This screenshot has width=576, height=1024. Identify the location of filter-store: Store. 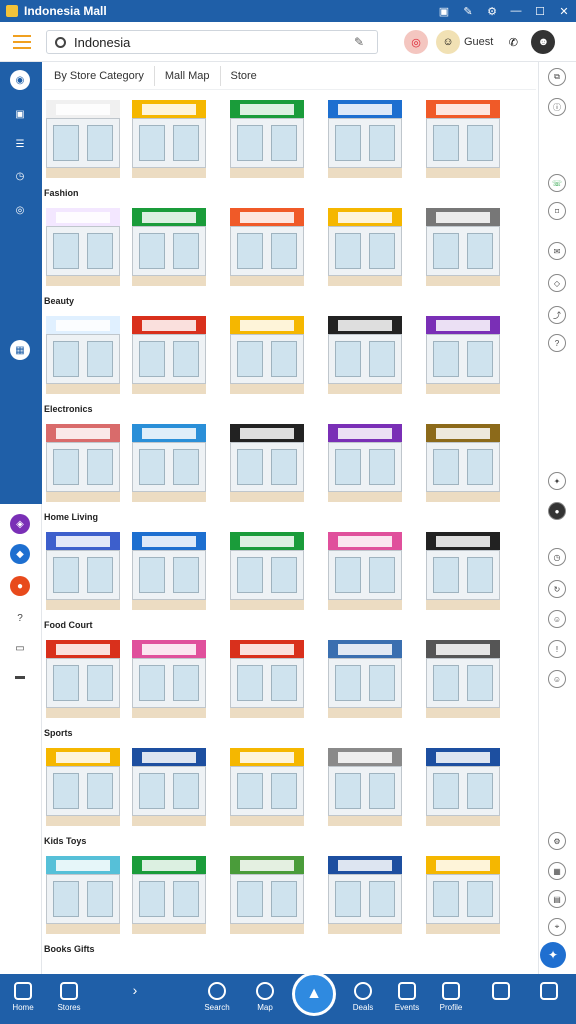
(244, 76).